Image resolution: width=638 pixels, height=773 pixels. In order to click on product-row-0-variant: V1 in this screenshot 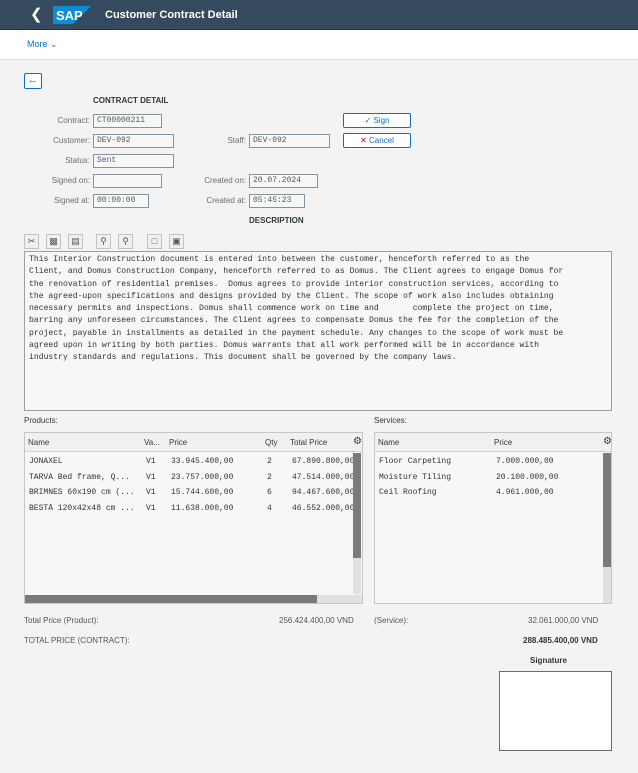, I will do `click(151, 461)`.